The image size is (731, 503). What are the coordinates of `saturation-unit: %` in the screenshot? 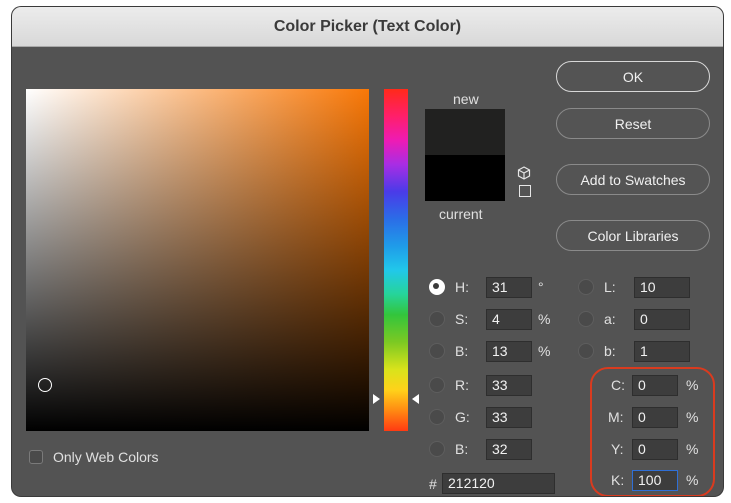 It's located at (544, 319).